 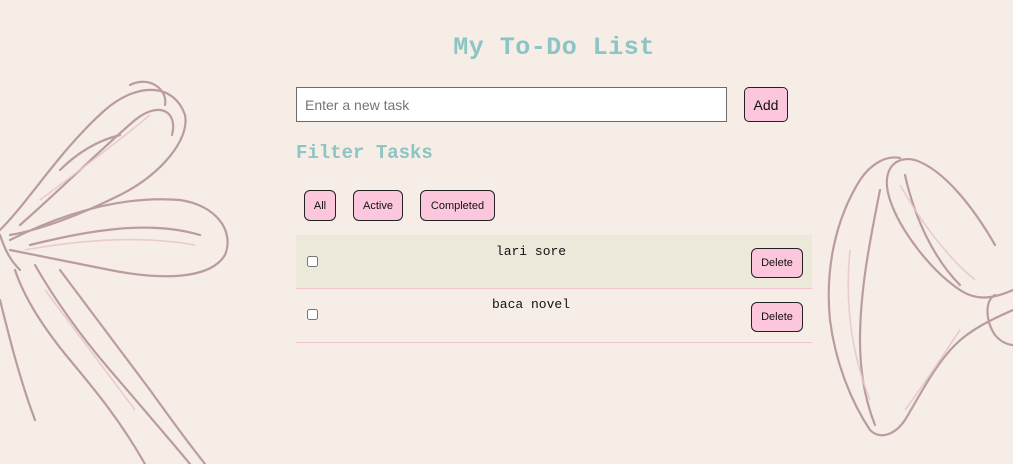 What do you see at coordinates (766, 104) in the screenshot?
I see `add-task-button: Add` at bounding box center [766, 104].